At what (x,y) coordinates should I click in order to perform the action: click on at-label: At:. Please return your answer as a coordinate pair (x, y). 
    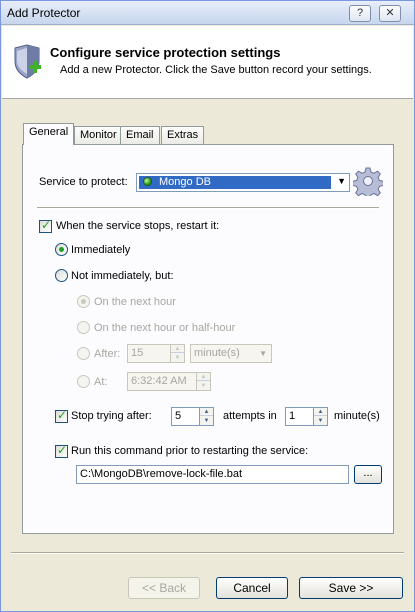
    Looking at the image, I should click on (101, 382).